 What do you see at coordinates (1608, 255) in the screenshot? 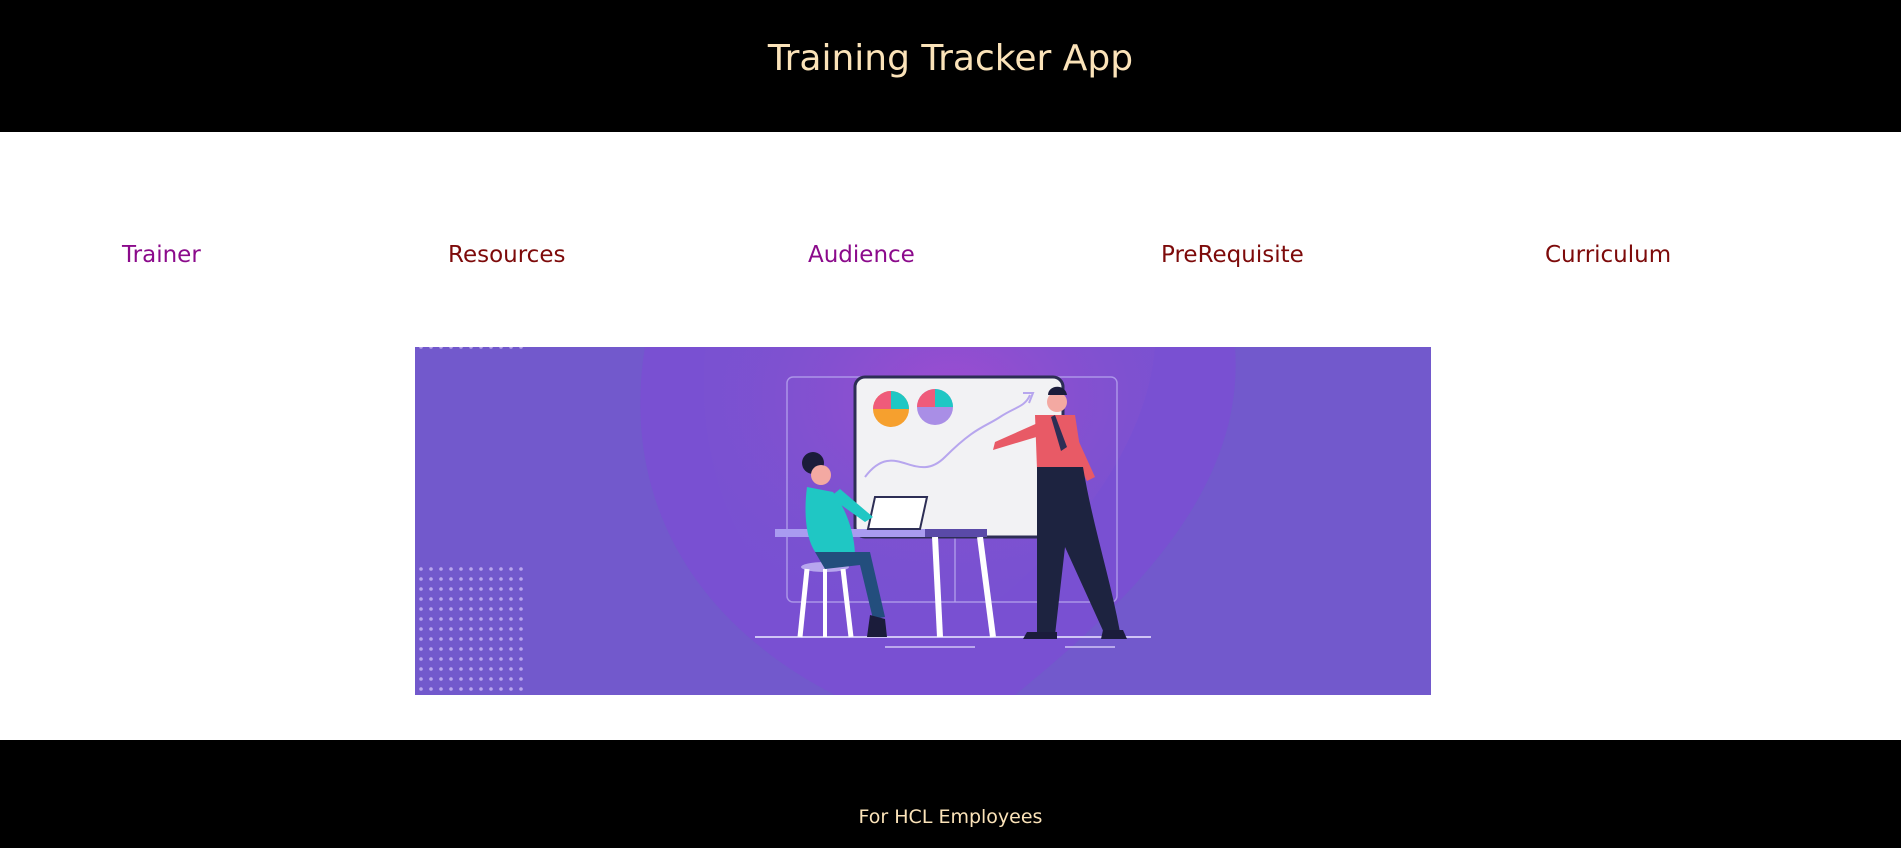
I see `nav-link-curriculum: Curriculum` at bounding box center [1608, 255].